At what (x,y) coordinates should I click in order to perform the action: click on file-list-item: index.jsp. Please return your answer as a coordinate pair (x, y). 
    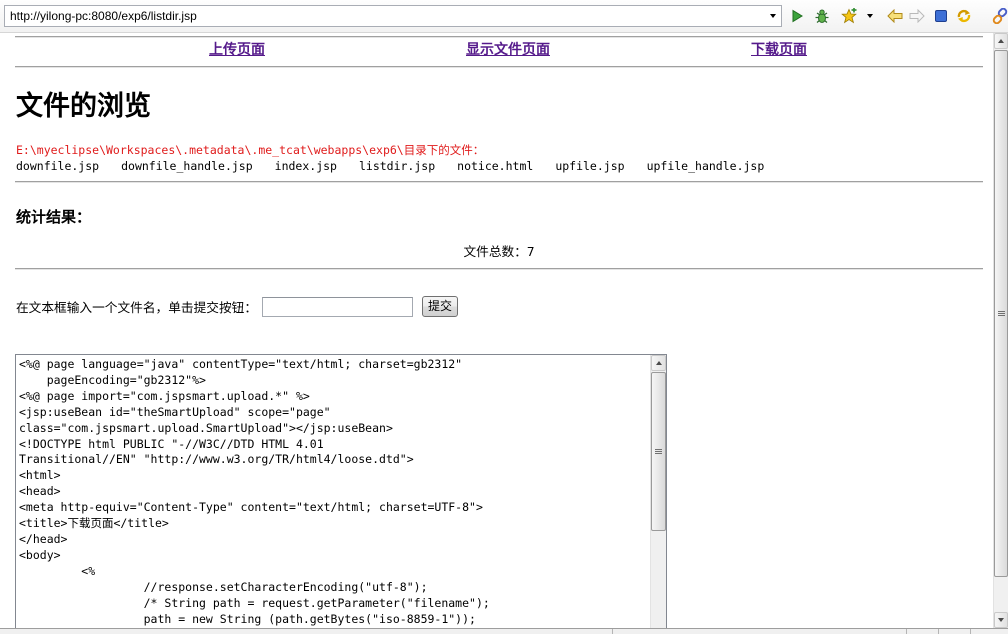
    Looking at the image, I should click on (305, 166).